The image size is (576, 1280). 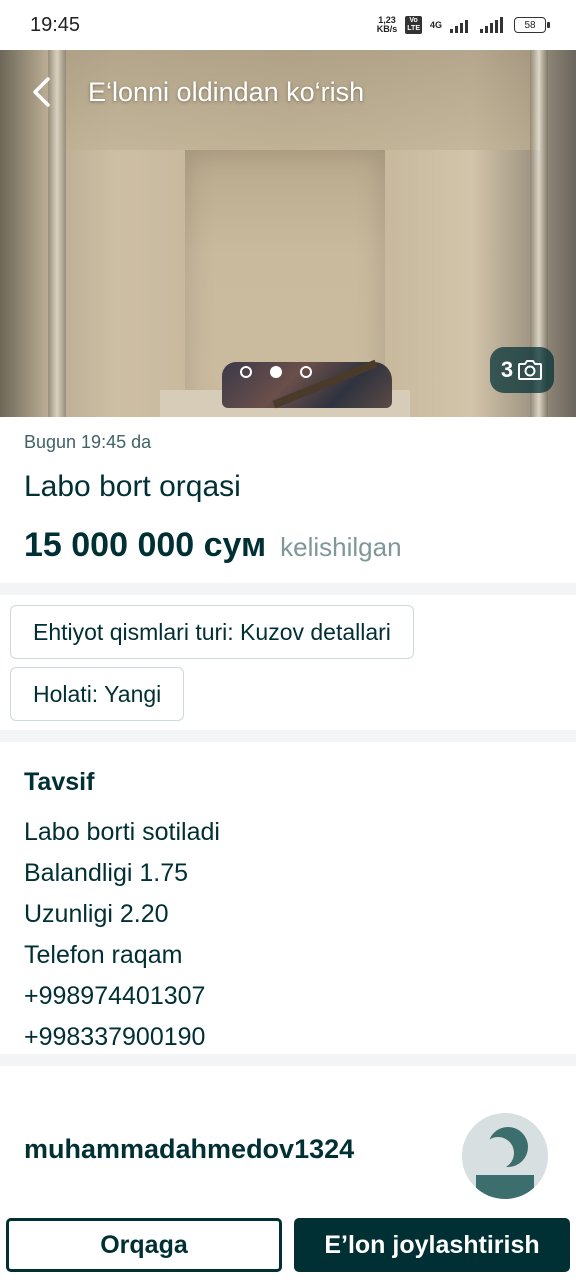 What do you see at coordinates (189, 1149) in the screenshot?
I see `seller-name: muhammadahmedov1324` at bounding box center [189, 1149].